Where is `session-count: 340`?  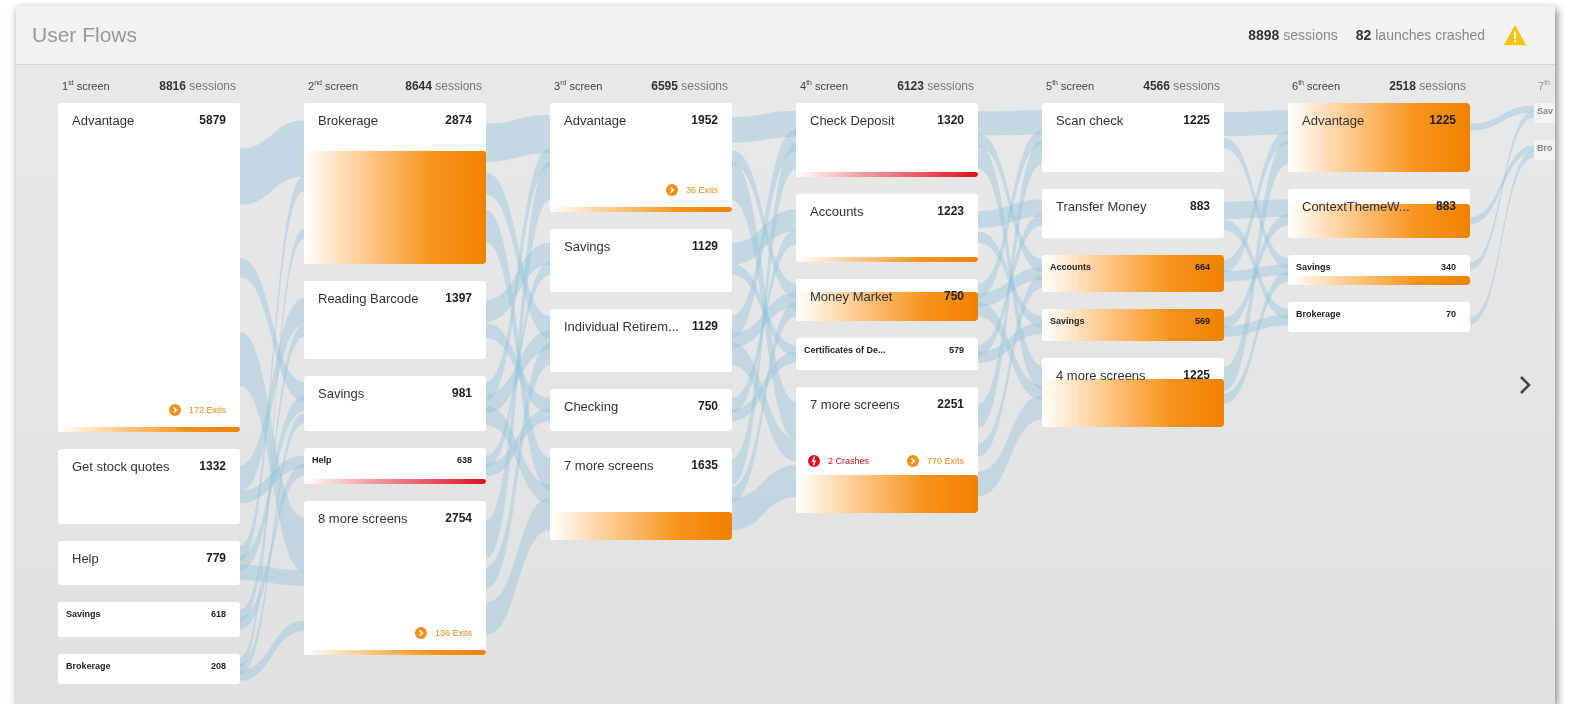
session-count: 340 is located at coordinates (1448, 267).